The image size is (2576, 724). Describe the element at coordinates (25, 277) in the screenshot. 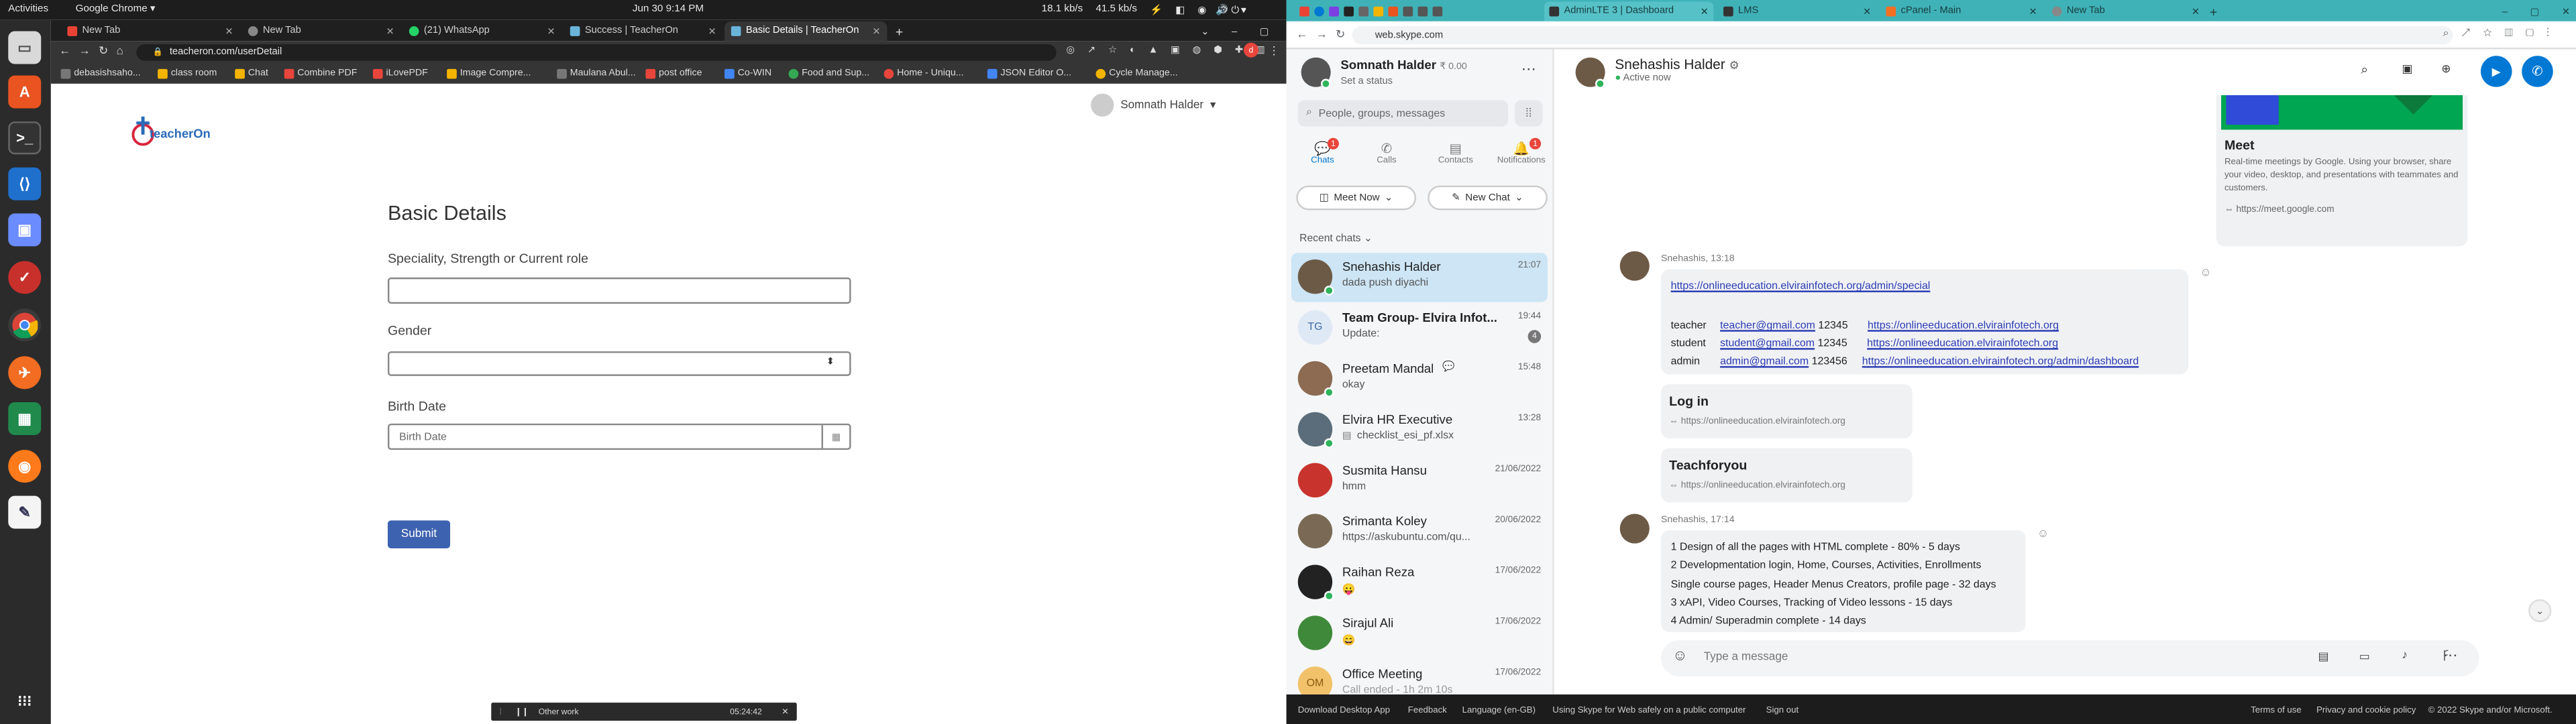

I see `timer-icon: ✓` at that location.